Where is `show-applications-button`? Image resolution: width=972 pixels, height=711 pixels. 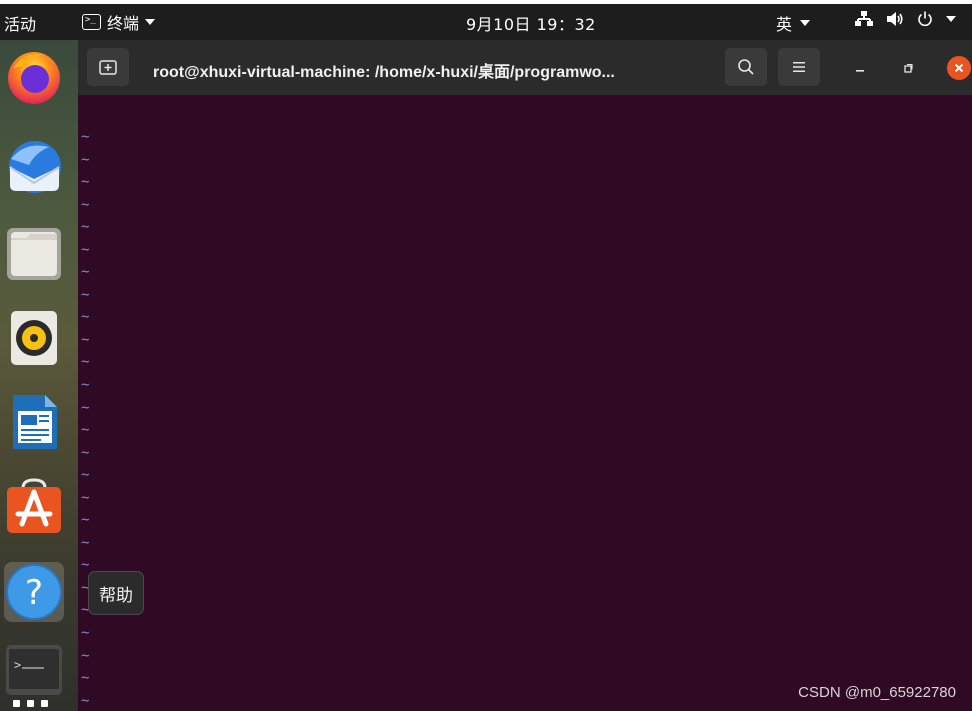 show-applications-button is located at coordinates (30, 703).